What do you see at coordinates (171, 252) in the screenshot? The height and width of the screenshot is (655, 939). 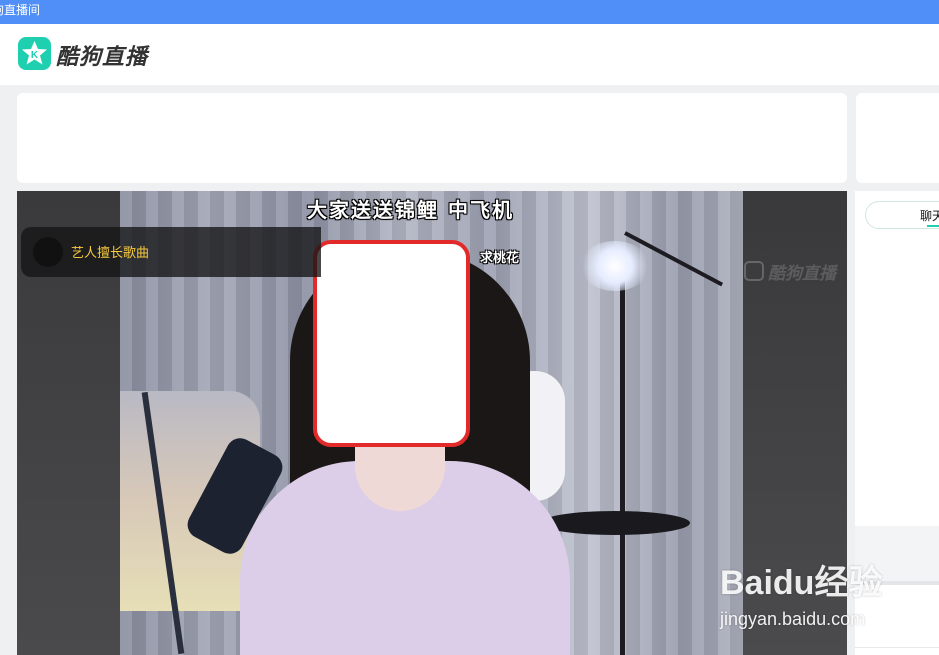 I see `artist-songs-pill: 艺人擅长歌曲` at bounding box center [171, 252].